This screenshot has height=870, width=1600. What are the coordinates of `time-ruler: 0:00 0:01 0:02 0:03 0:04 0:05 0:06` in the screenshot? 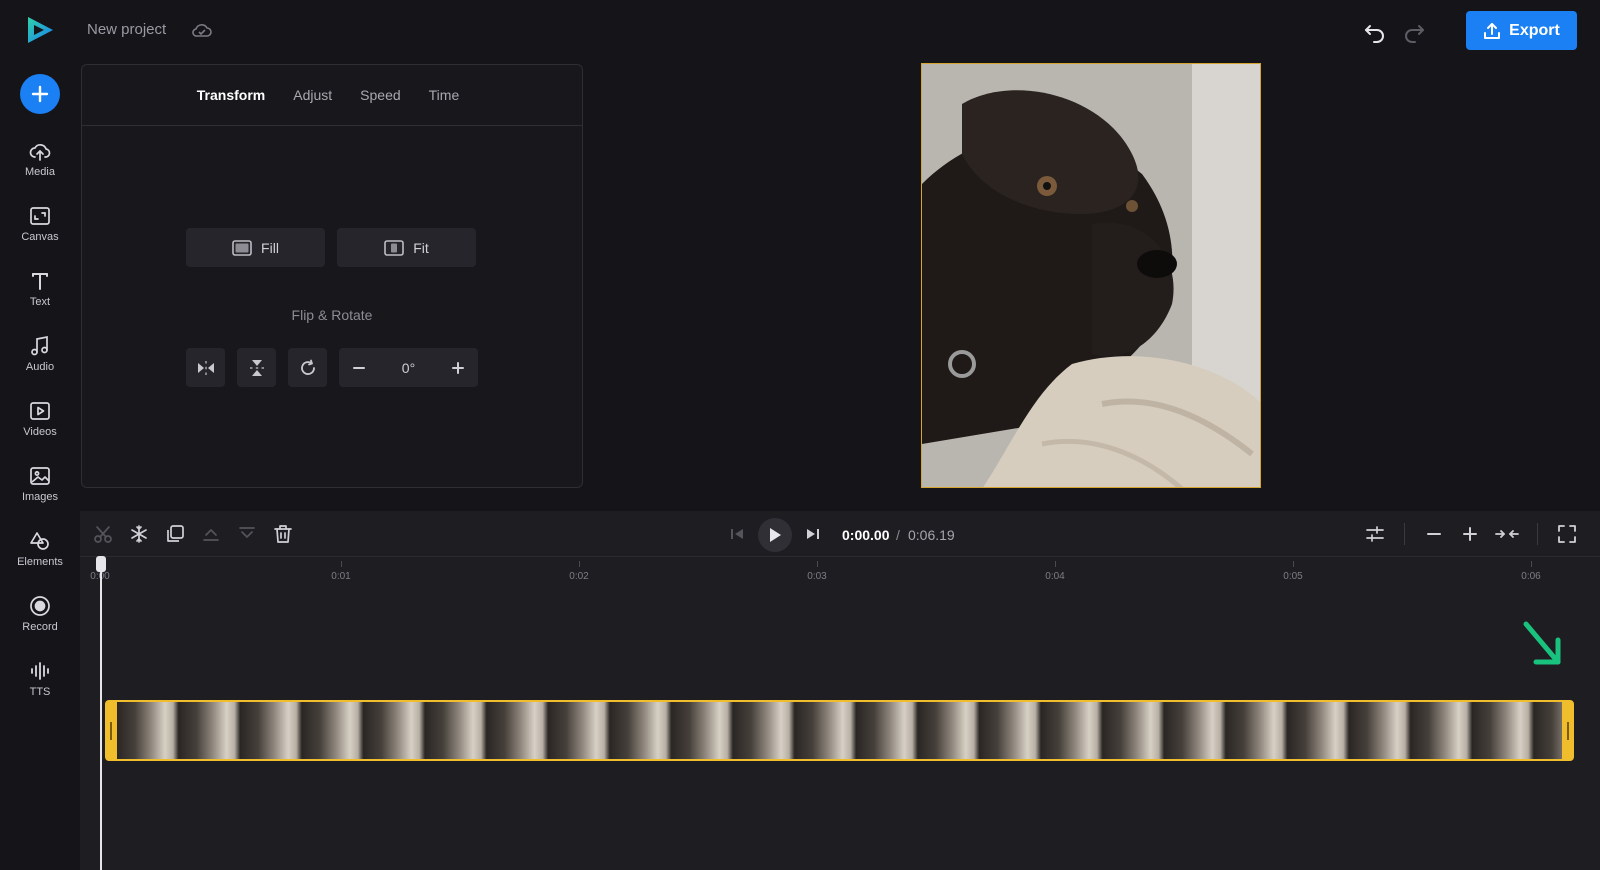 It's located at (840, 572).